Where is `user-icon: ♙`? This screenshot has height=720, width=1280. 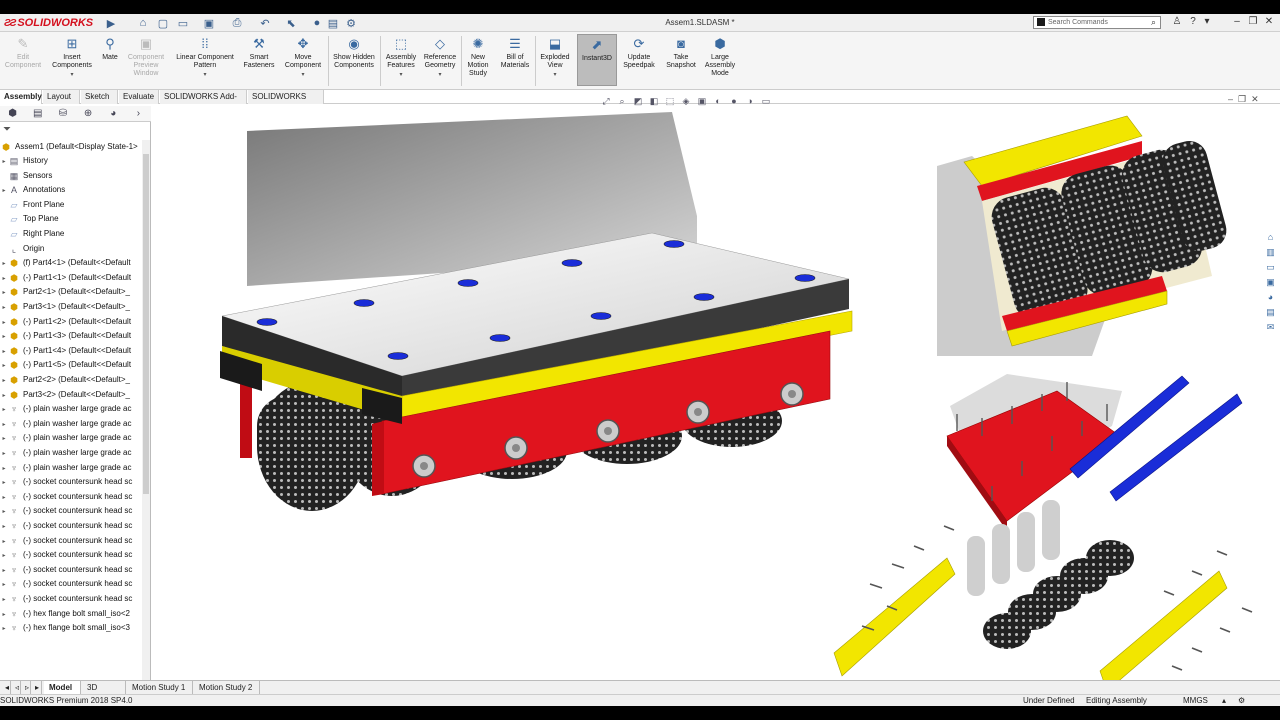 user-icon: ♙ is located at coordinates (1177, 23).